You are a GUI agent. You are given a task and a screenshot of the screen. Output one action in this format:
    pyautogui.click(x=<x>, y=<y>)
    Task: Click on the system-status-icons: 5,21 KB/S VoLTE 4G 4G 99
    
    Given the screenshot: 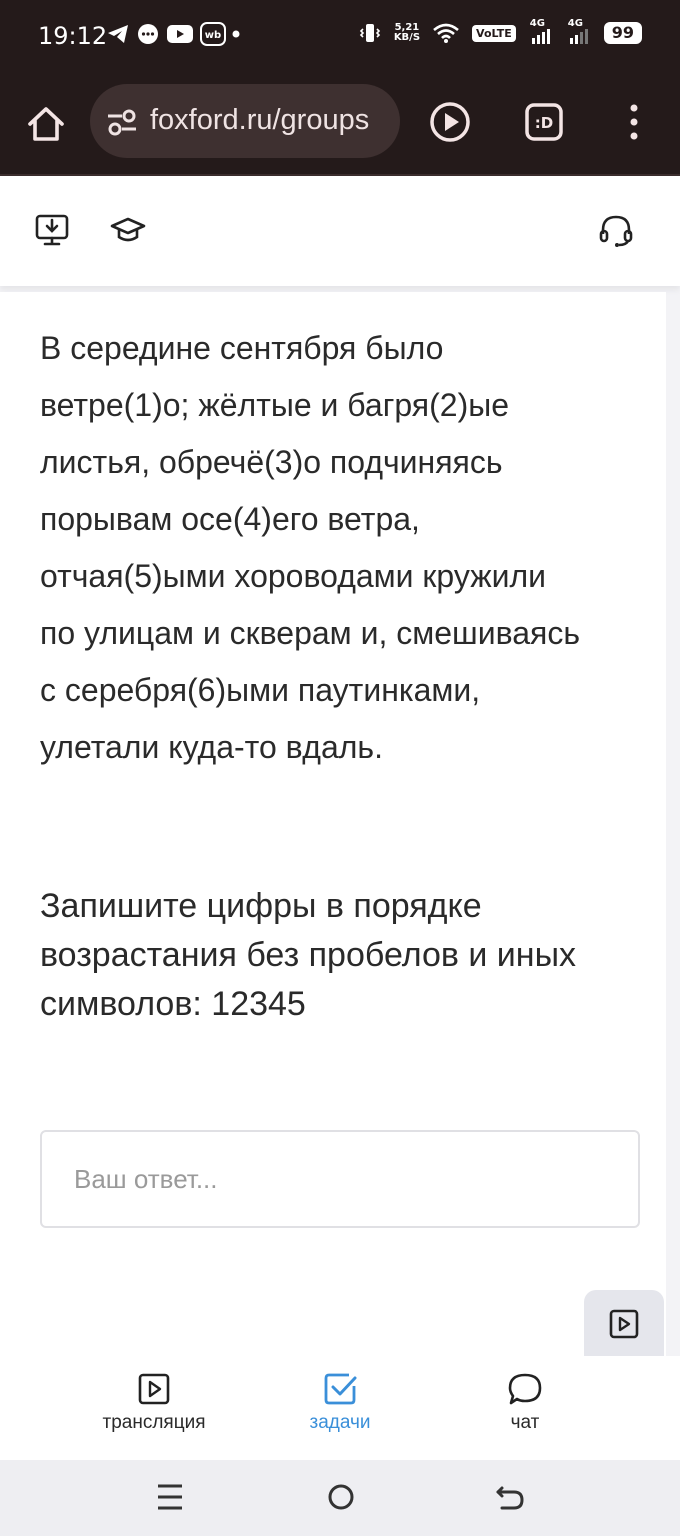 What is the action you would take?
    pyautogui.click(x=500, y=32)
    